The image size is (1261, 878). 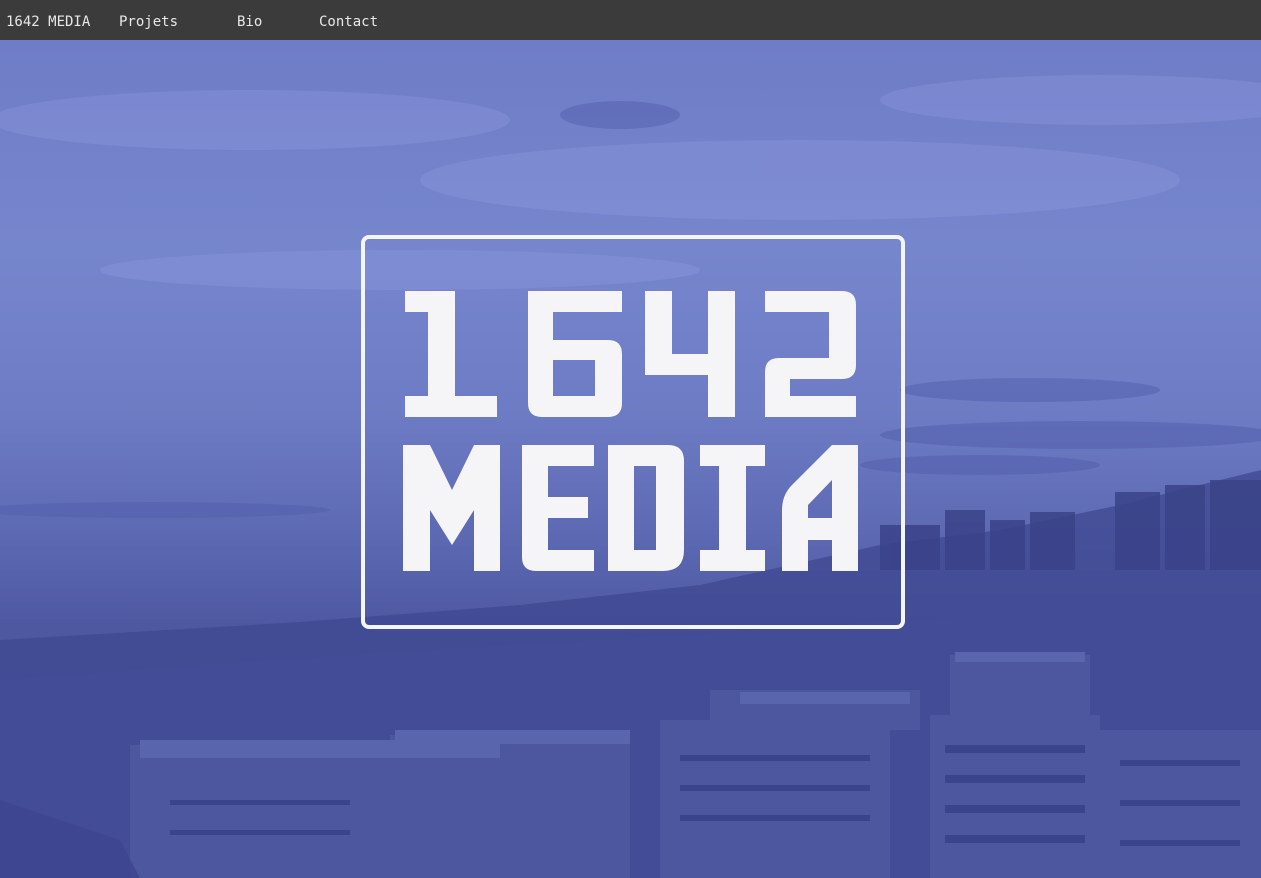 What do you see at coordinates (630, 431) in the screenshot?
I see `logo-wordmark` at bounding box center [630, 431].